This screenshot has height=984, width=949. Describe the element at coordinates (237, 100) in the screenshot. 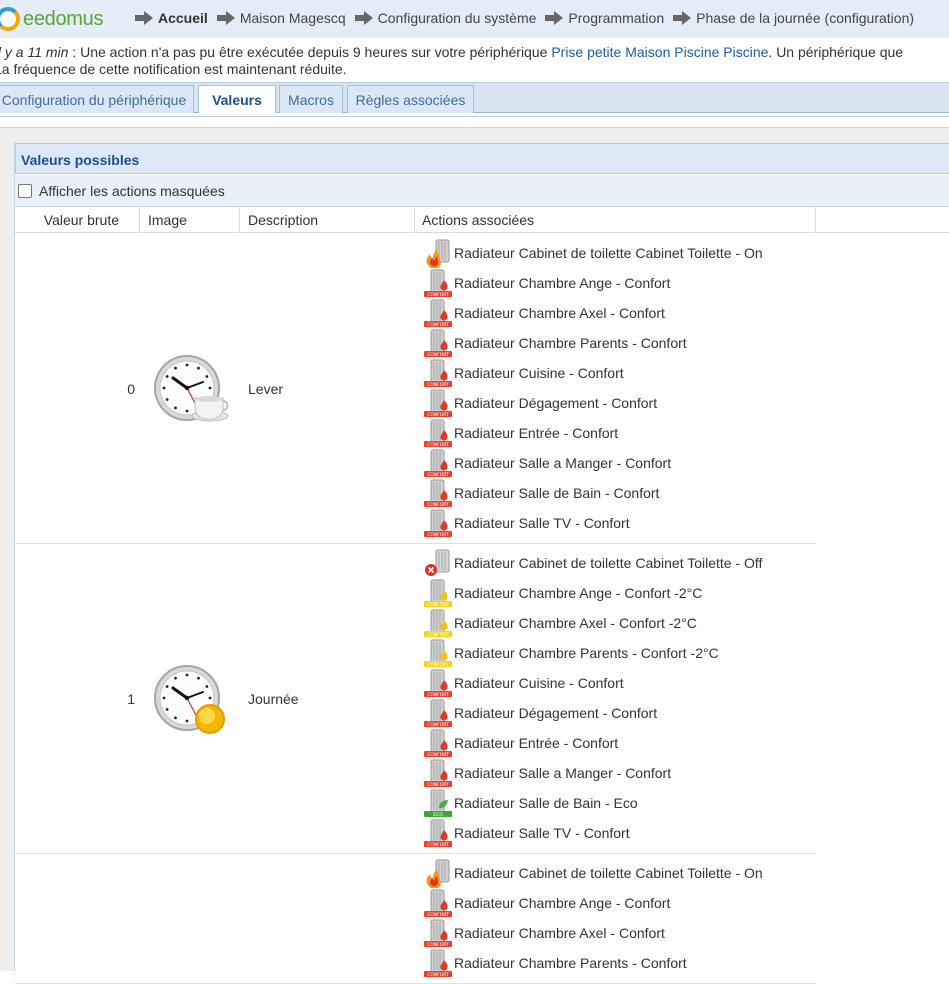

I see `tab-valeurs: Valeurs` at that location.